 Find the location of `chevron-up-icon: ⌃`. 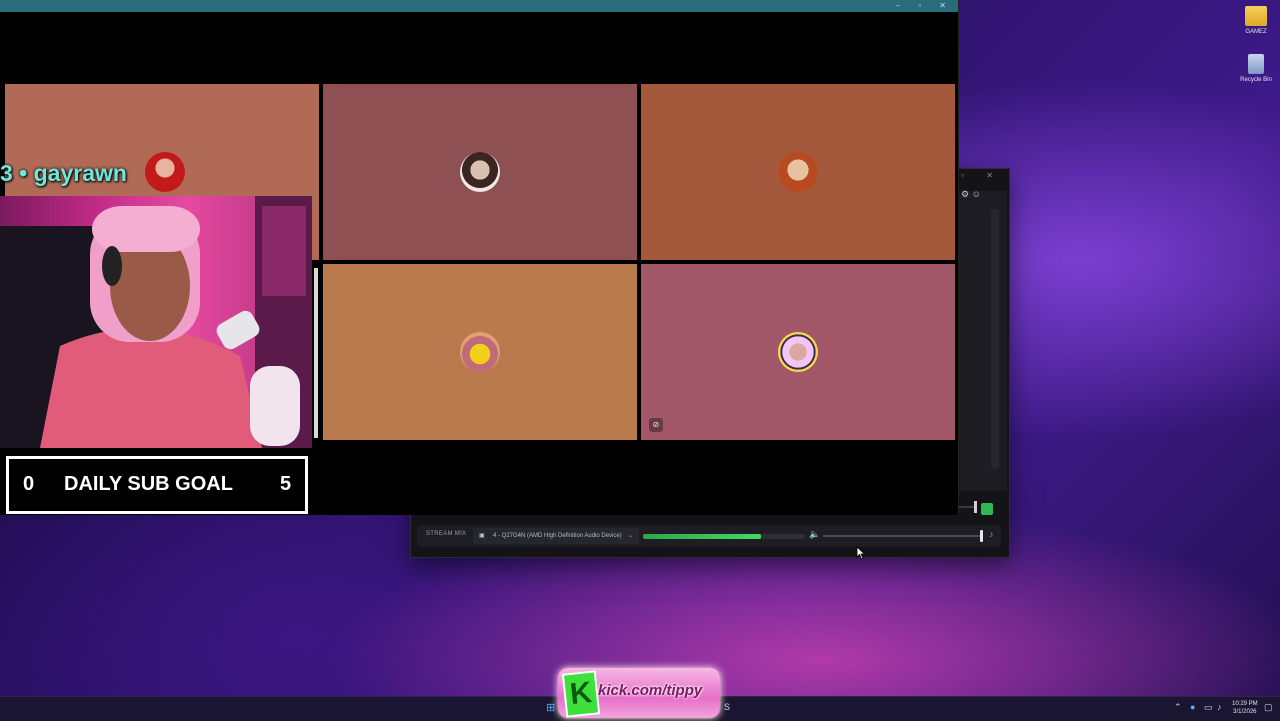

chevron-up-icon: ⌃ is located at coordinates (1178, 707).